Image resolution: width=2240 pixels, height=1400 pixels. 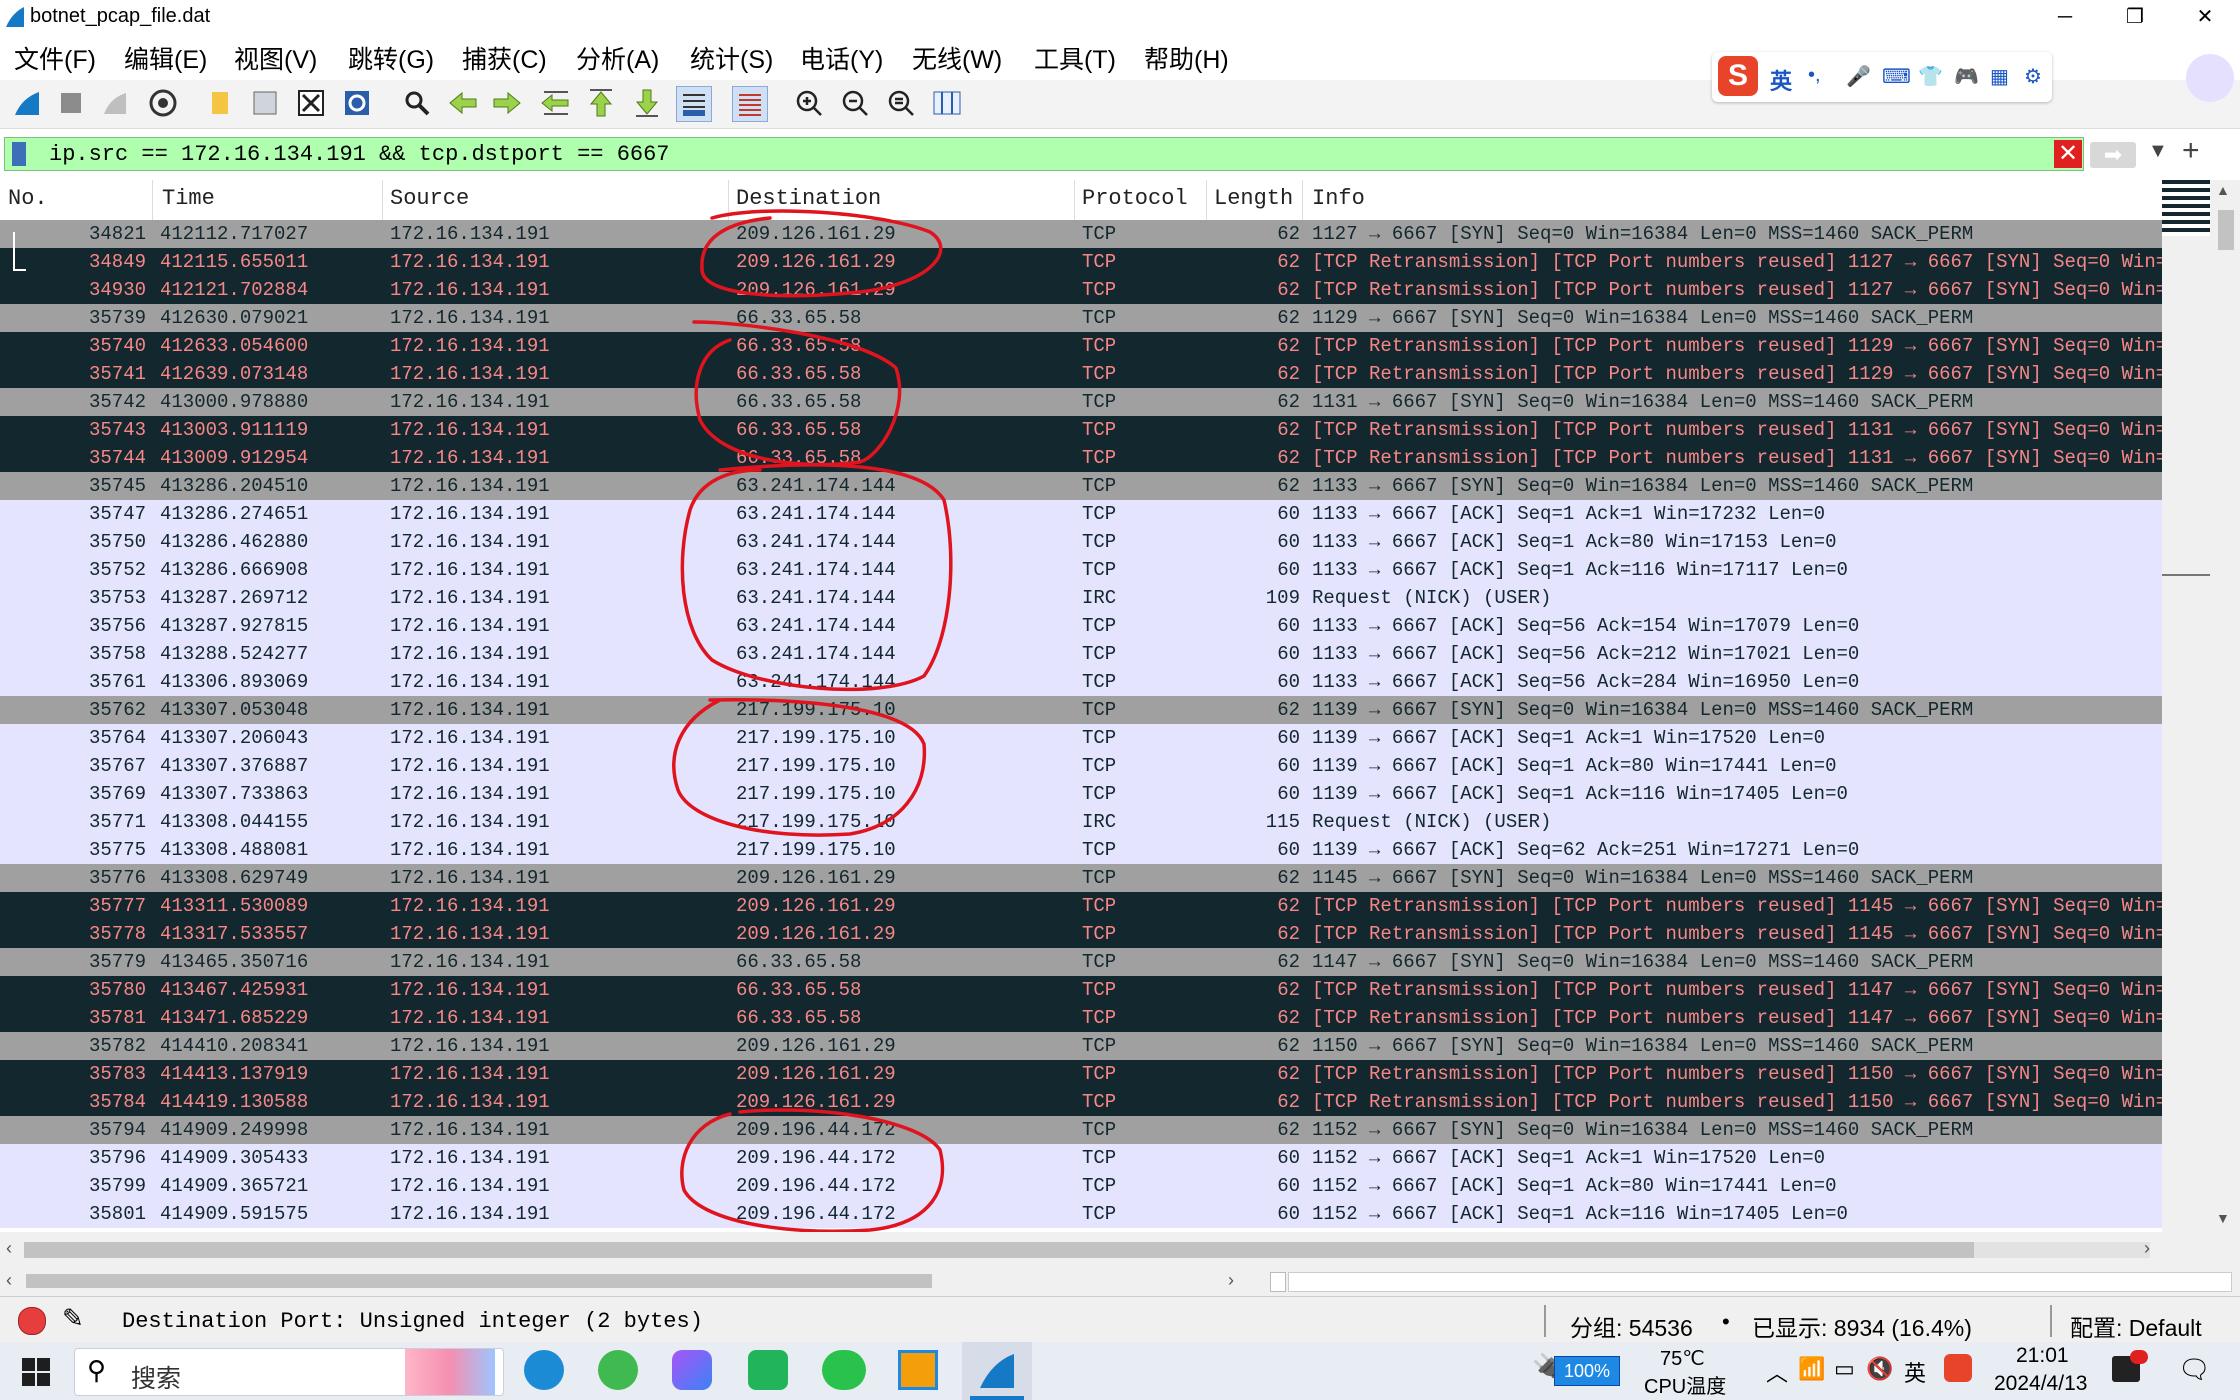 I want to click on ime-keyboard-icon: ⌨, so click(x=1896, y=76).